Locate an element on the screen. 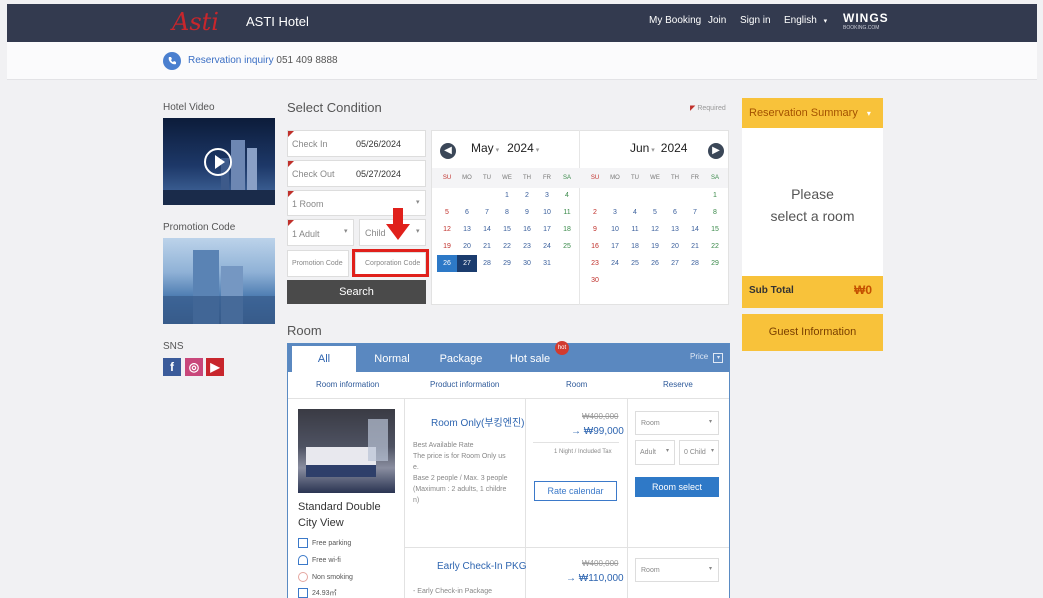  reservation-summary-header: Reservation Summary ▾ is located at coordinates (812, 113).